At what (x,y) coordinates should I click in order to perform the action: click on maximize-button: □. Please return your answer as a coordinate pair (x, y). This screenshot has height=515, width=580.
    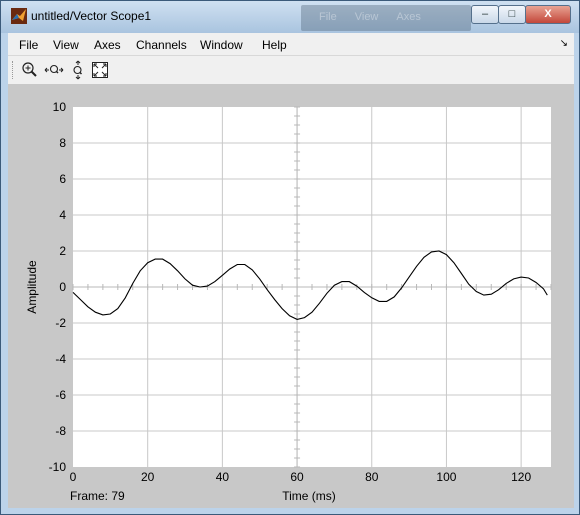
    Looking at the image, I should click on (512, 14).